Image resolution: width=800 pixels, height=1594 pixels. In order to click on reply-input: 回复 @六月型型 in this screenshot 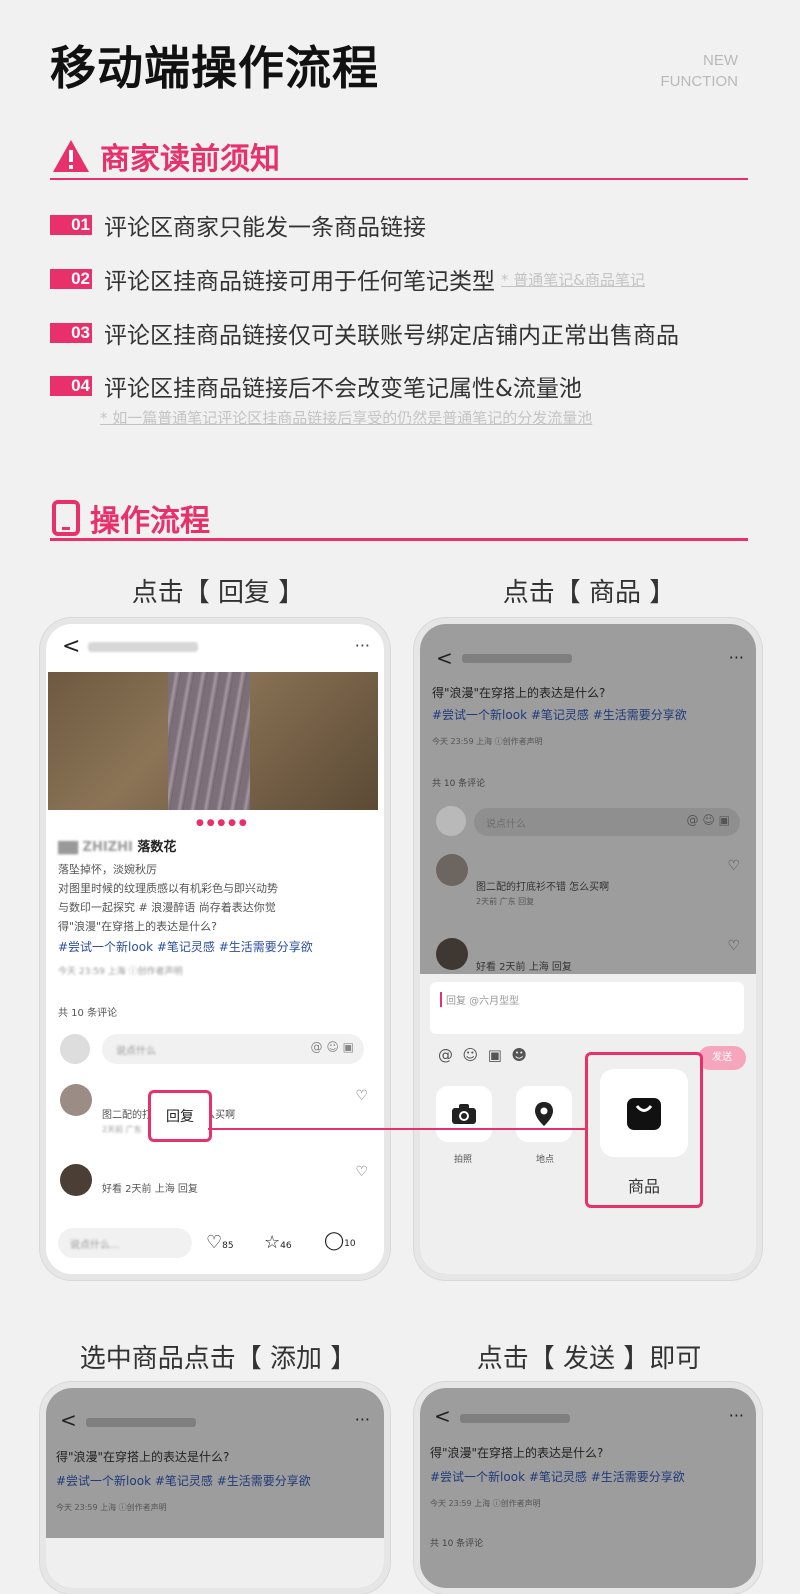, I will do `click(587, 1008)`.